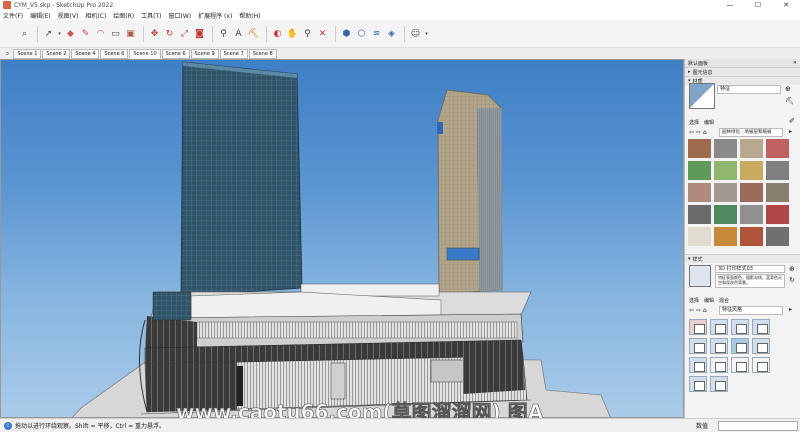 This screenshot has height=432, width=800. I want to click on extension-warehouse-icon: ⬡, so click(361, 33).